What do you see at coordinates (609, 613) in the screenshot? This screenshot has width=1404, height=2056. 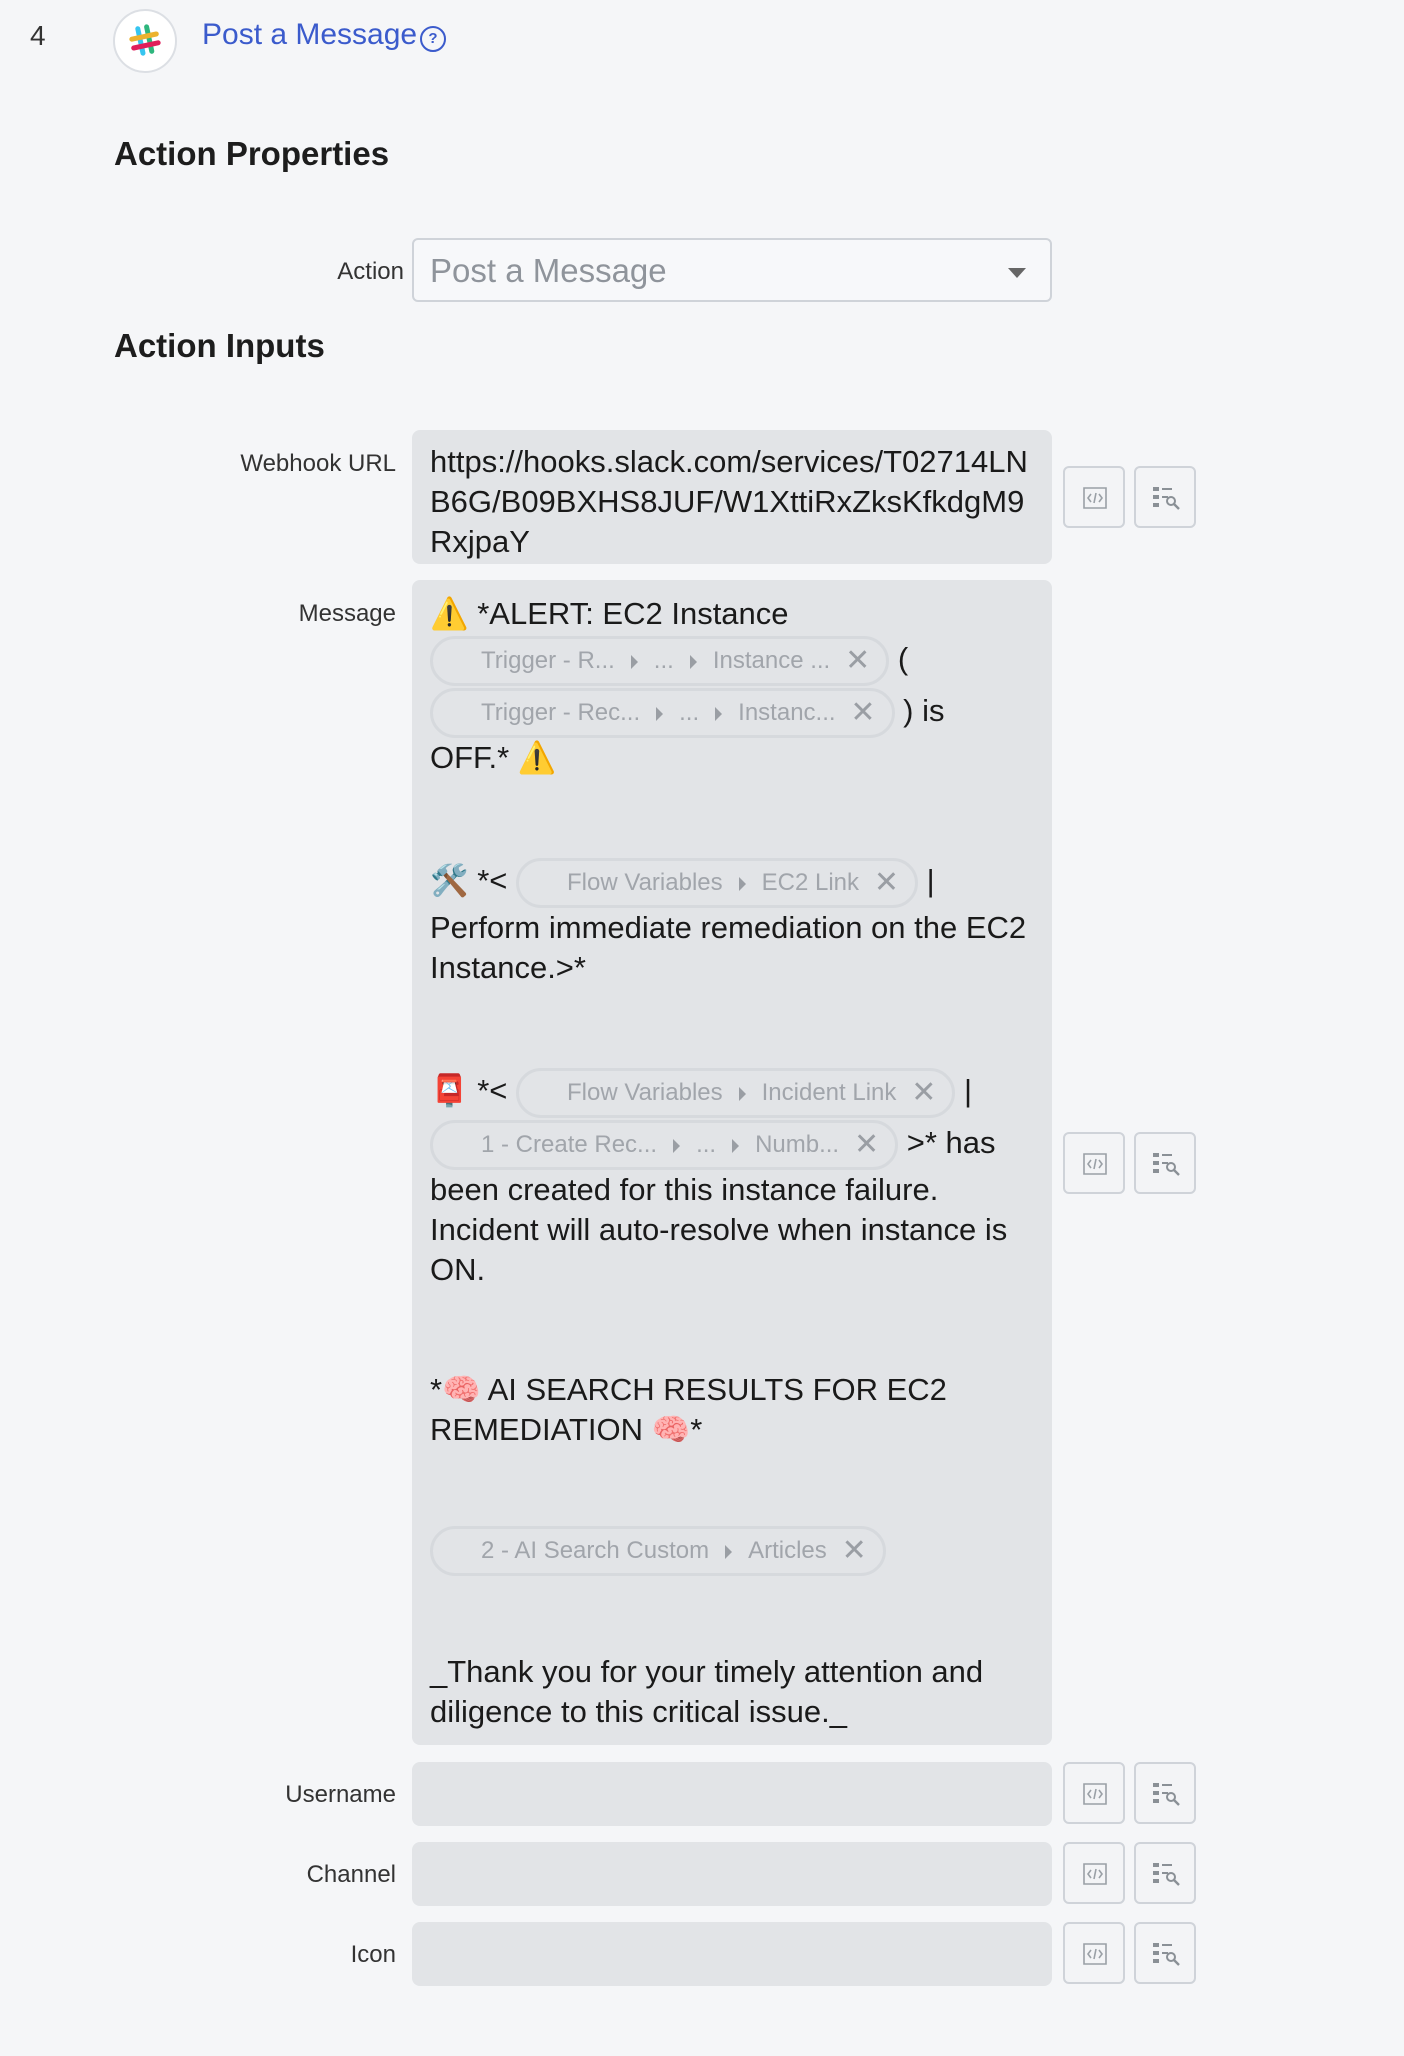 I see `message-line-alert: ⚠️ *ALERT: EC2 Instance` at bounding box center [609, 613].